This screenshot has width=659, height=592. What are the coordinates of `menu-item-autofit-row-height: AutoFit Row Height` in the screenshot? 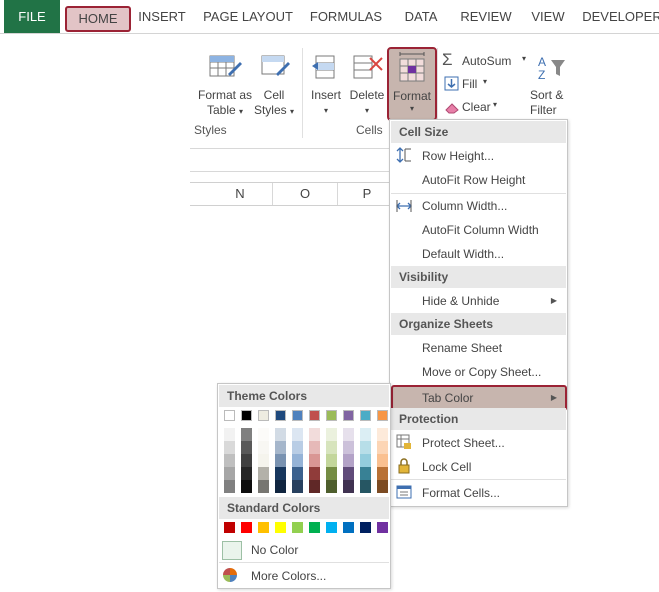 It's located at (478, 180).